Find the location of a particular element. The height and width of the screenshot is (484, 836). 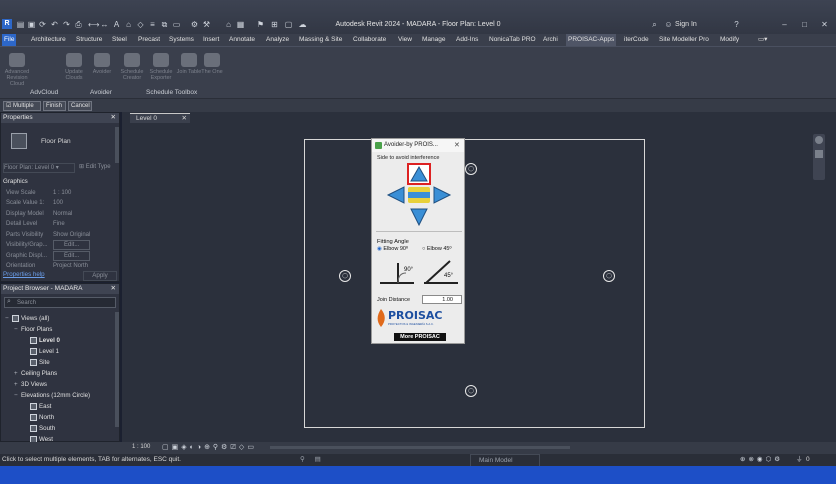

floor-plan-icon is located at coordinates (19, 141).